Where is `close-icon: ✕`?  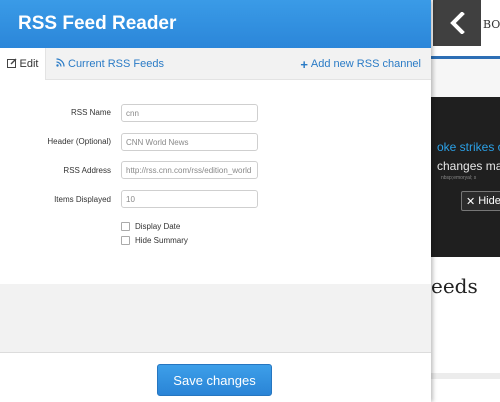 close-icon: ✕ is located at coordinates (471, 201).